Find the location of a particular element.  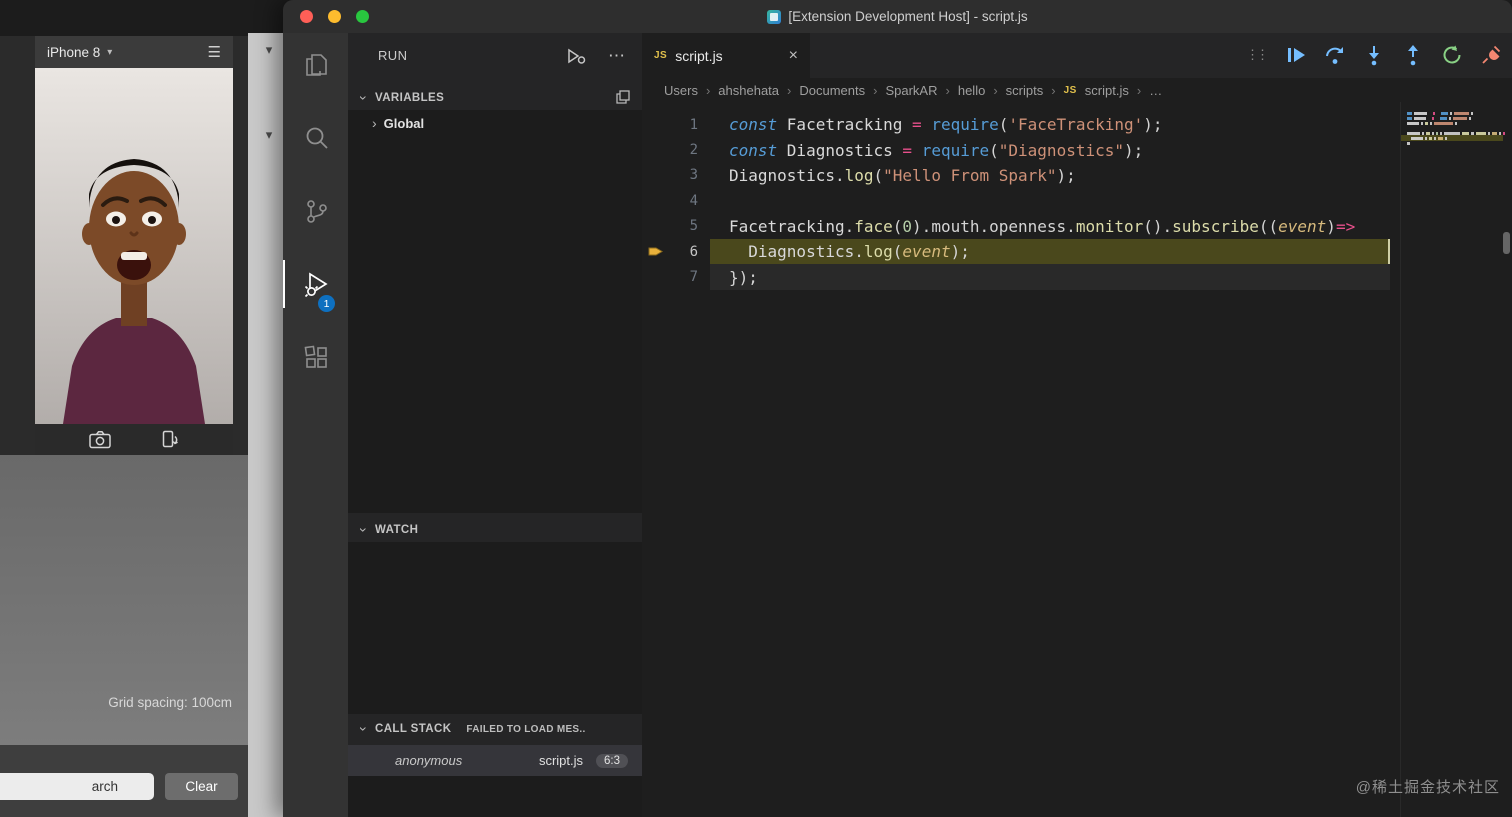

explorer-icon is located at coordinates (315, 65).